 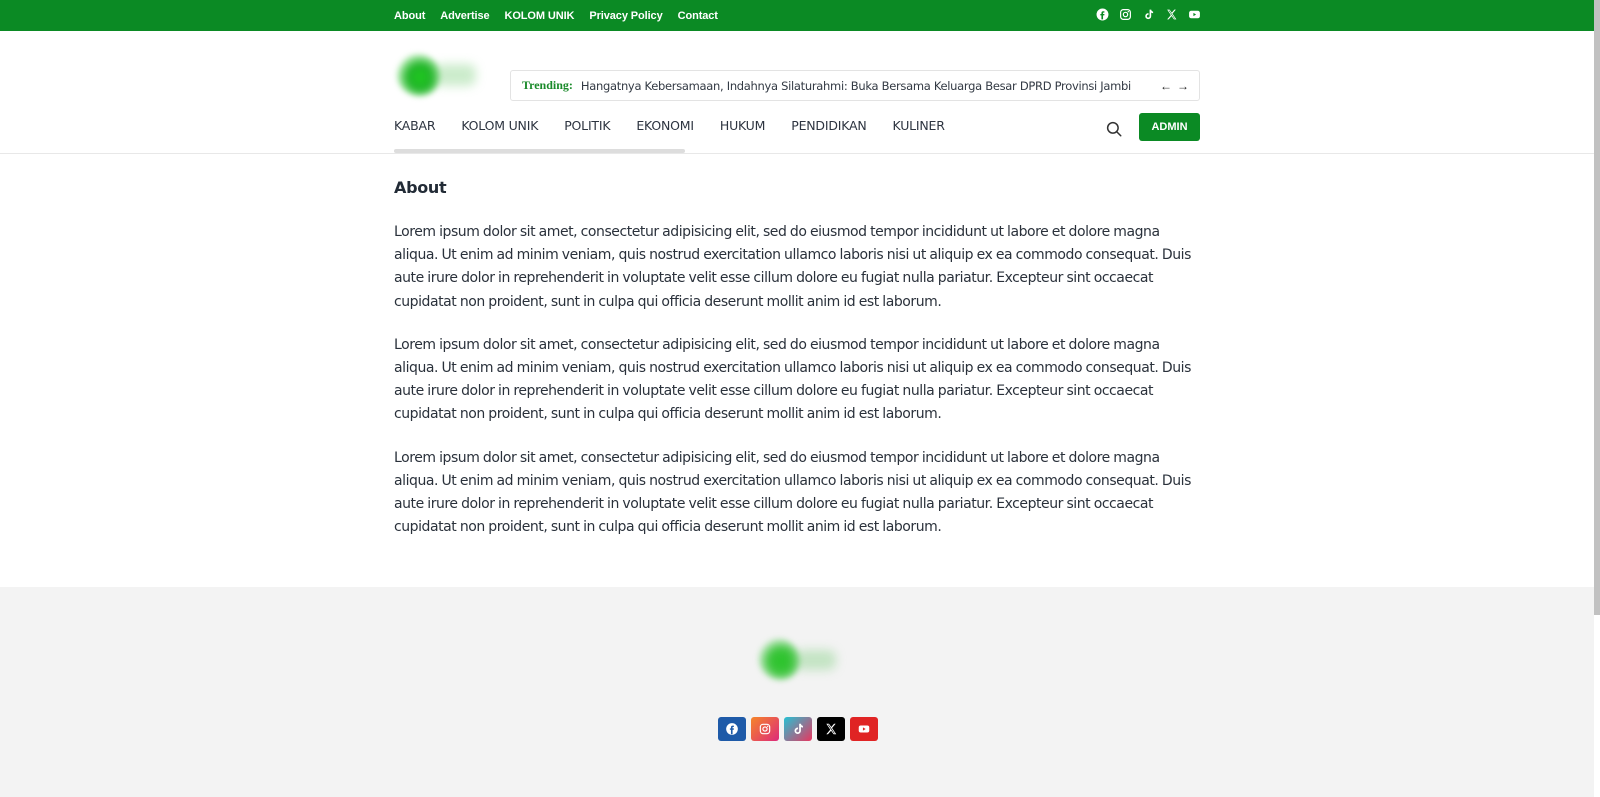 I want to click on top-link-advertise: Advertise, so click(x=464, y=16).